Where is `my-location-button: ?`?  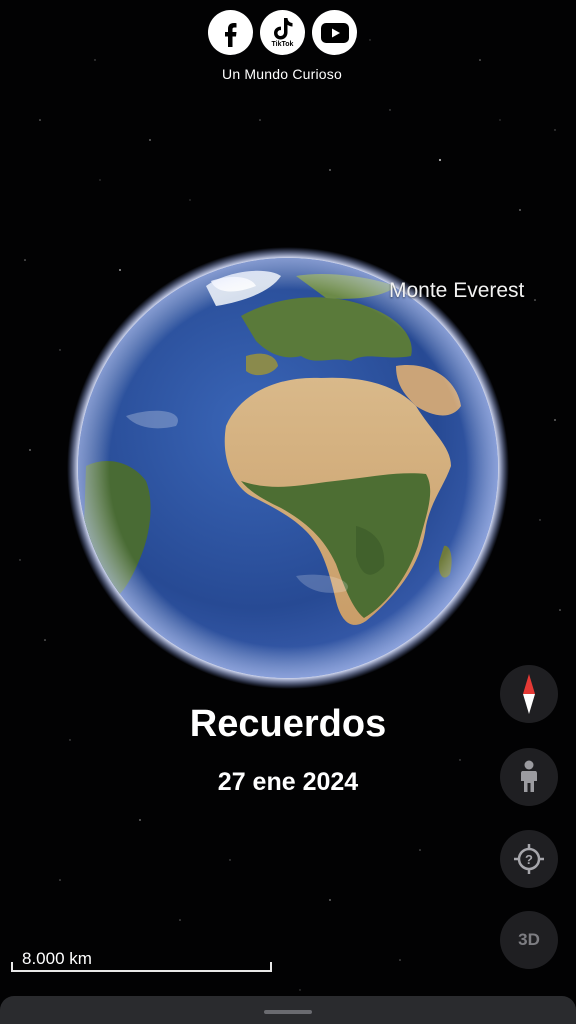 my-location-button: ? is located at coordinates (529, 859).